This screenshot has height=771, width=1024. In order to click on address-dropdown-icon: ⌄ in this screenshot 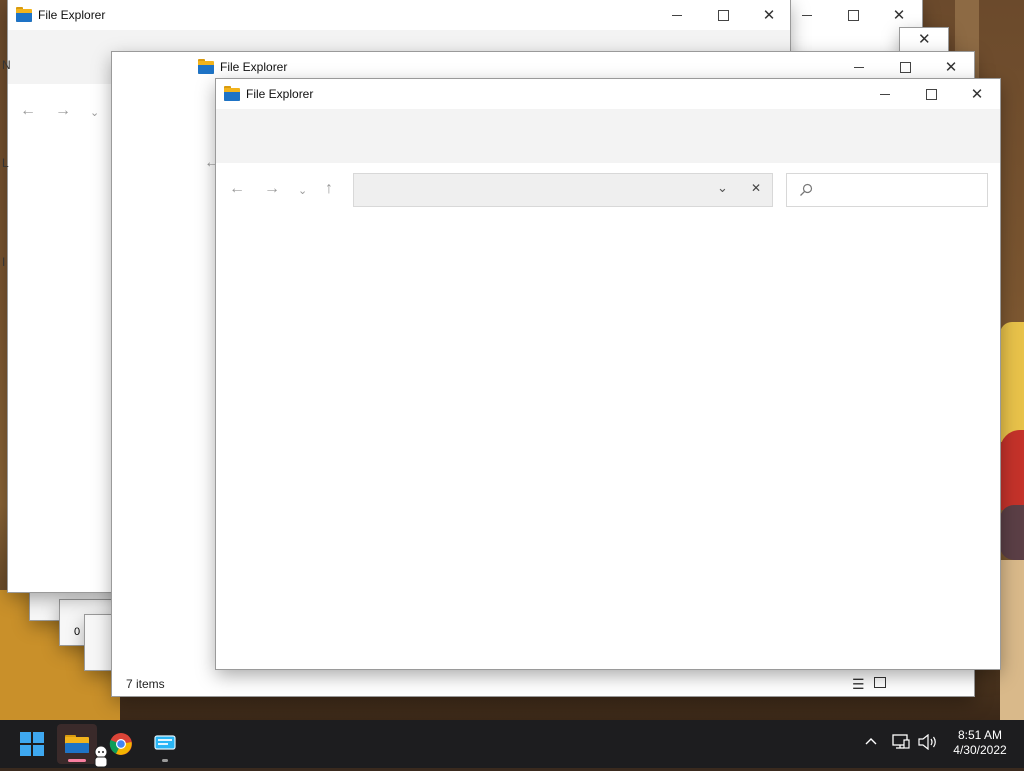, I will do `click(722, 188)`.